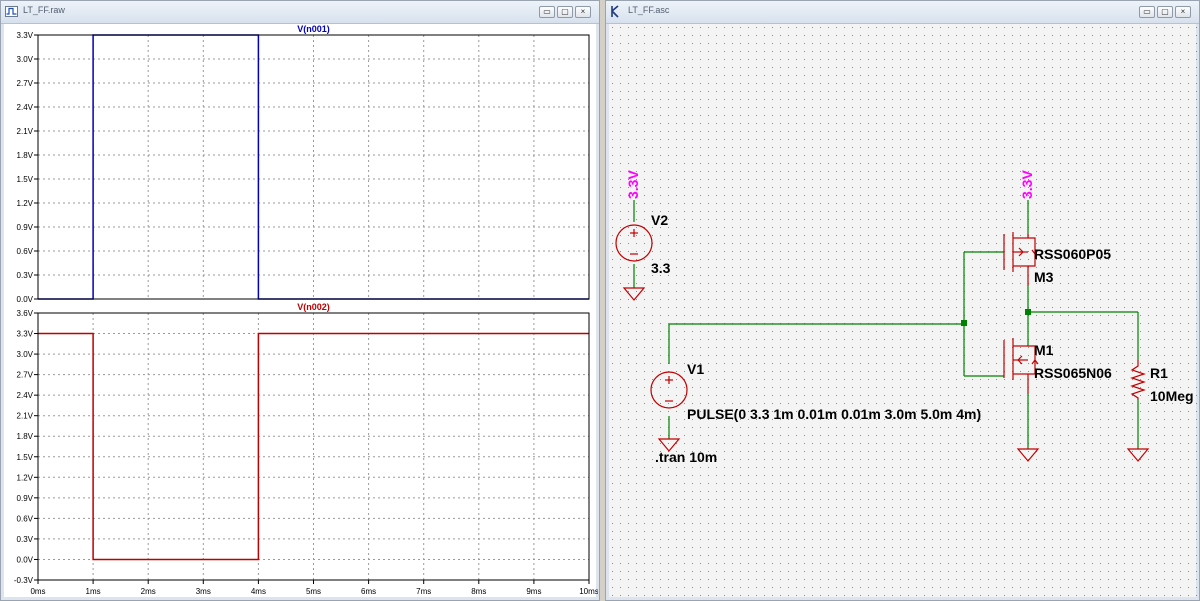 This screenshot has width=1200, height=601. Describe the element at coordinates (37, 591) in the screenshot. I see `x-tick-label: 0ms` at that location.